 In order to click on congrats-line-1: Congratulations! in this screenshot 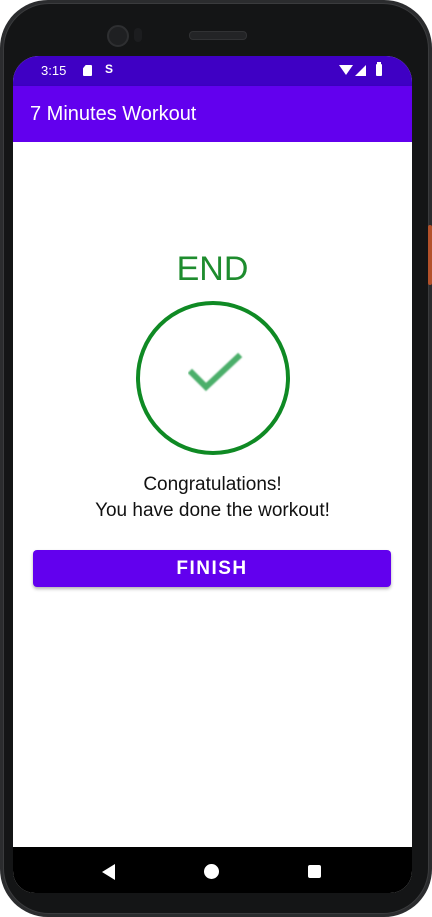, I will do `click(212, 484)`.